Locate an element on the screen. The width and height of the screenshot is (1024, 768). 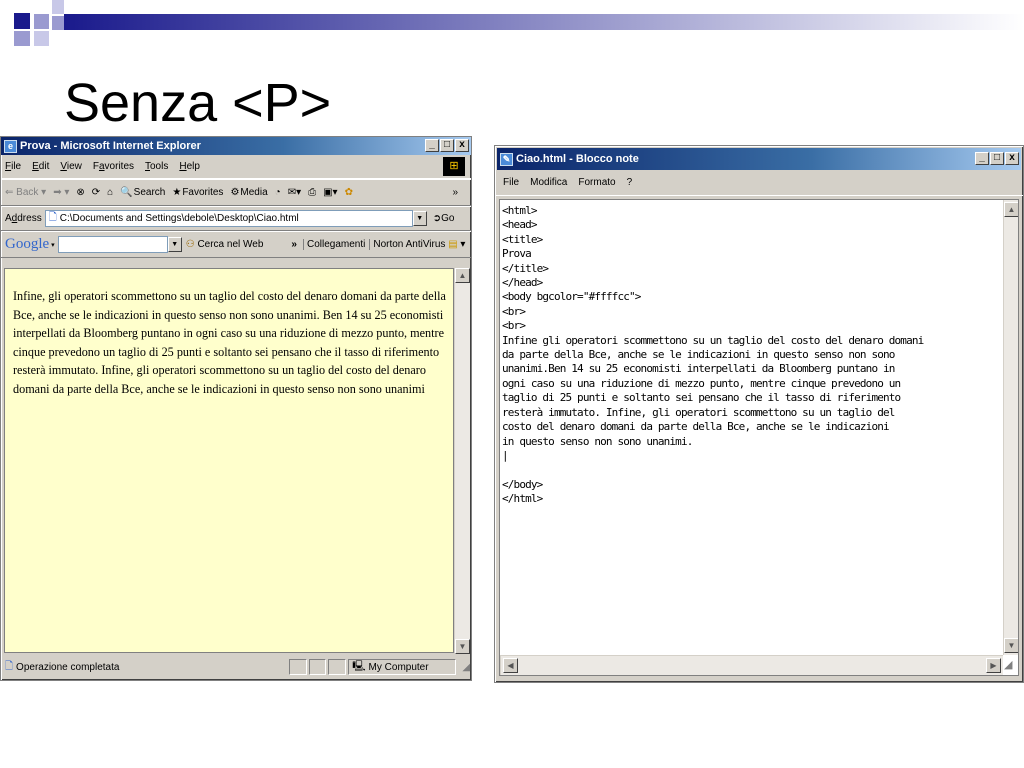
menu-view: View is located at coordinates (71, 166).